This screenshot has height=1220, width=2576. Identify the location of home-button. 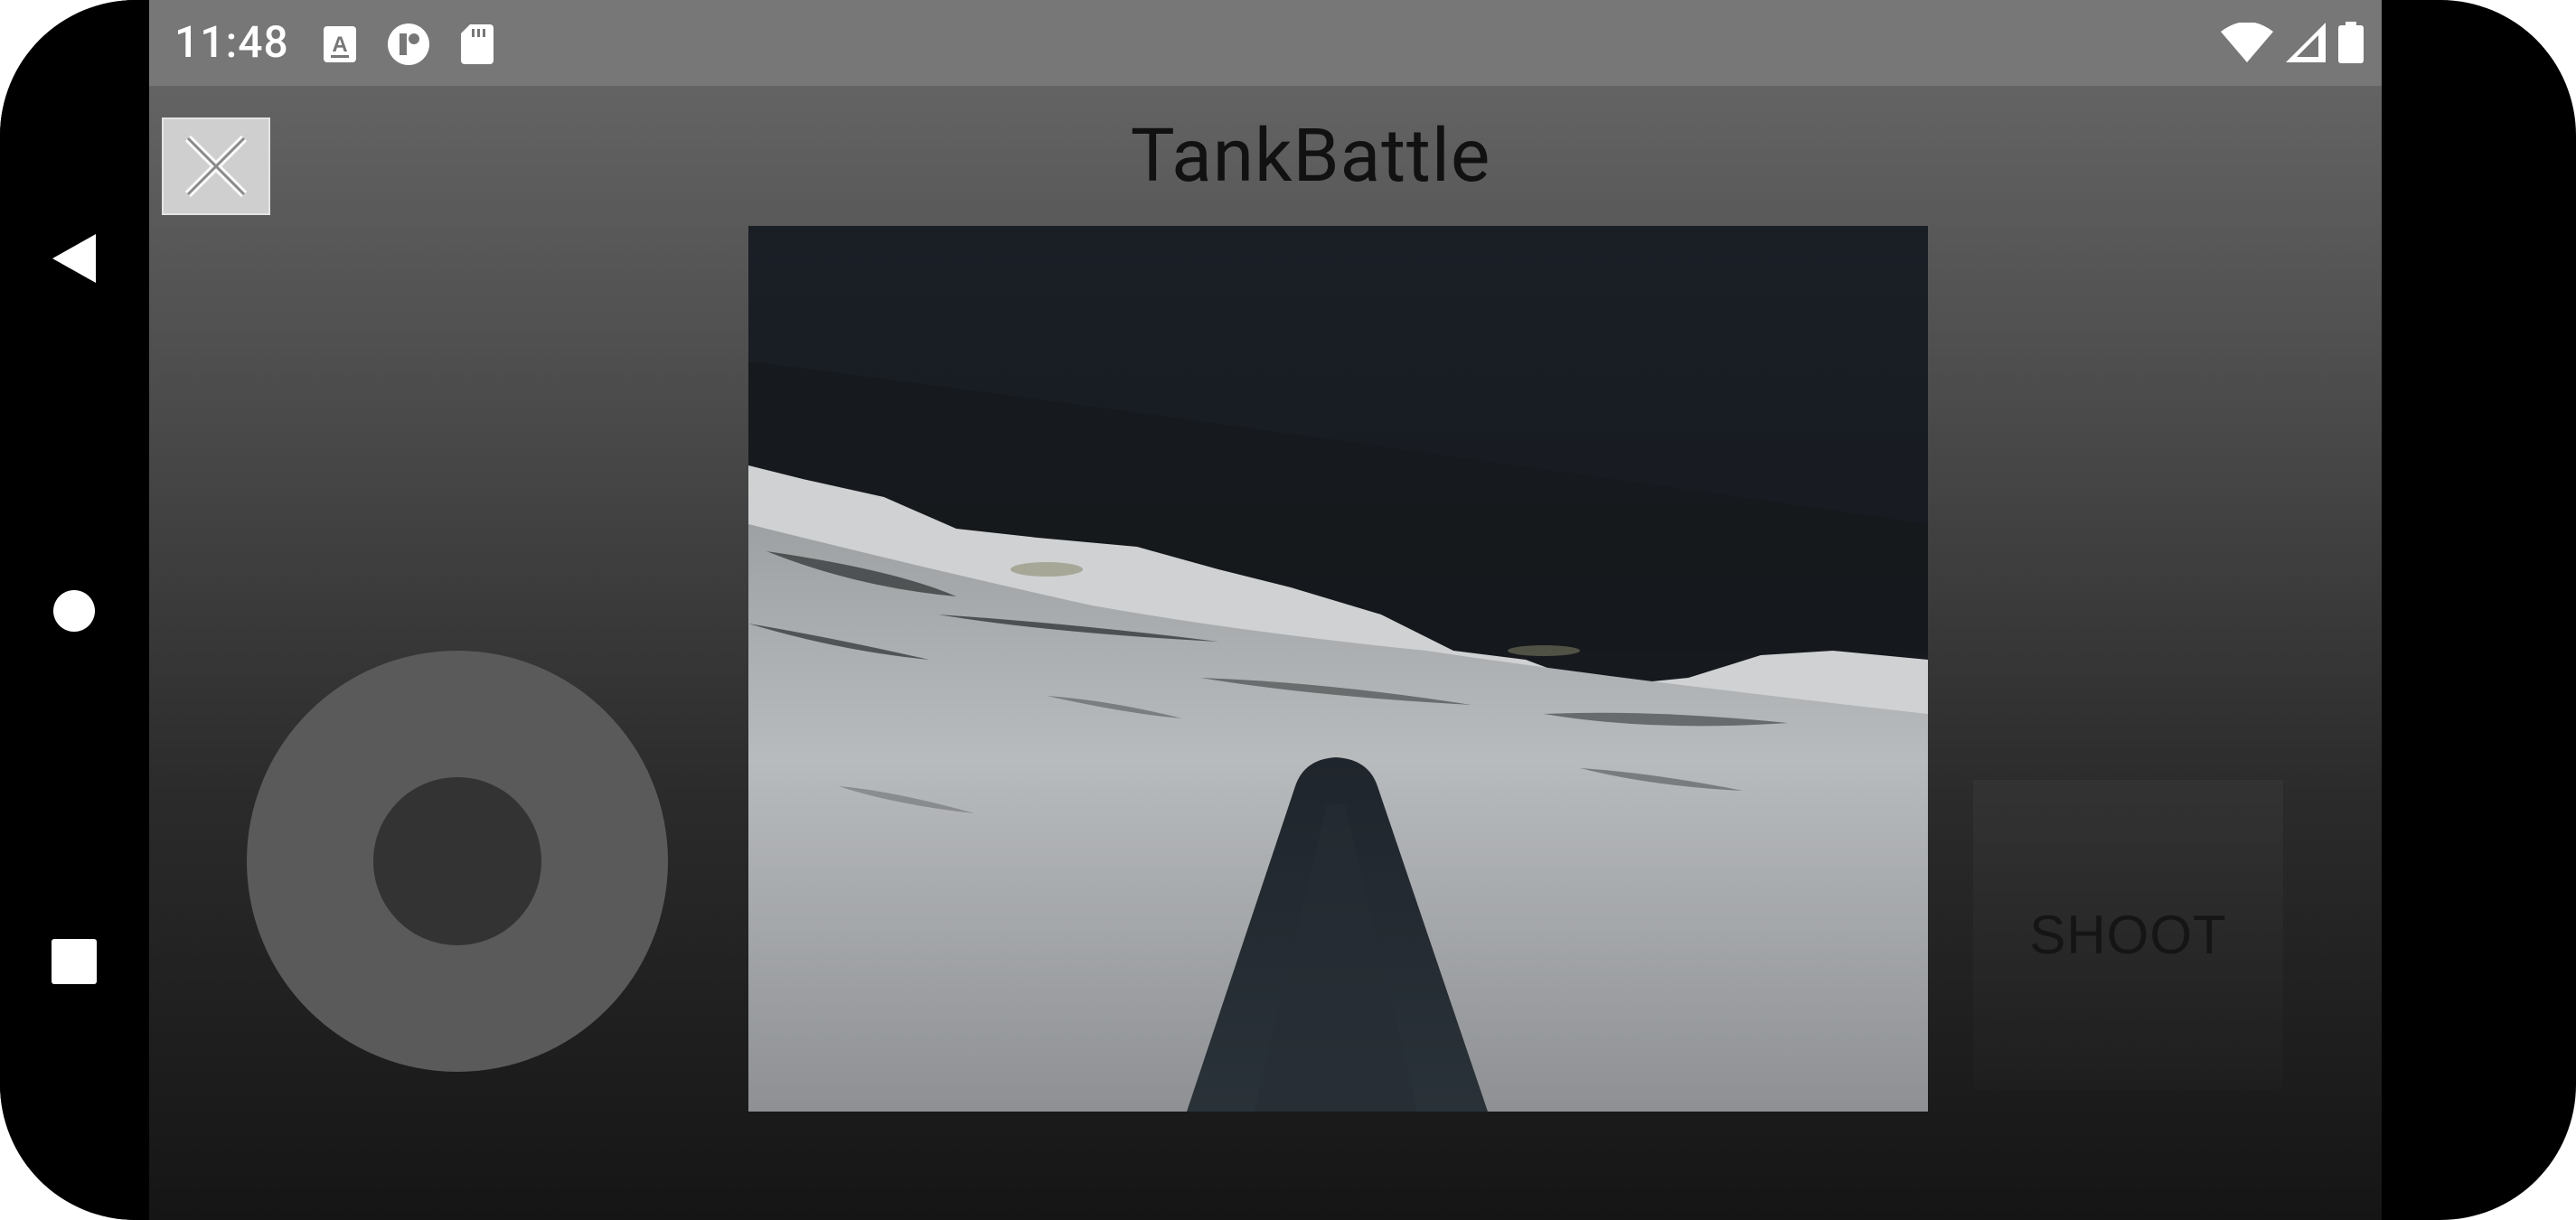
(74, 611).